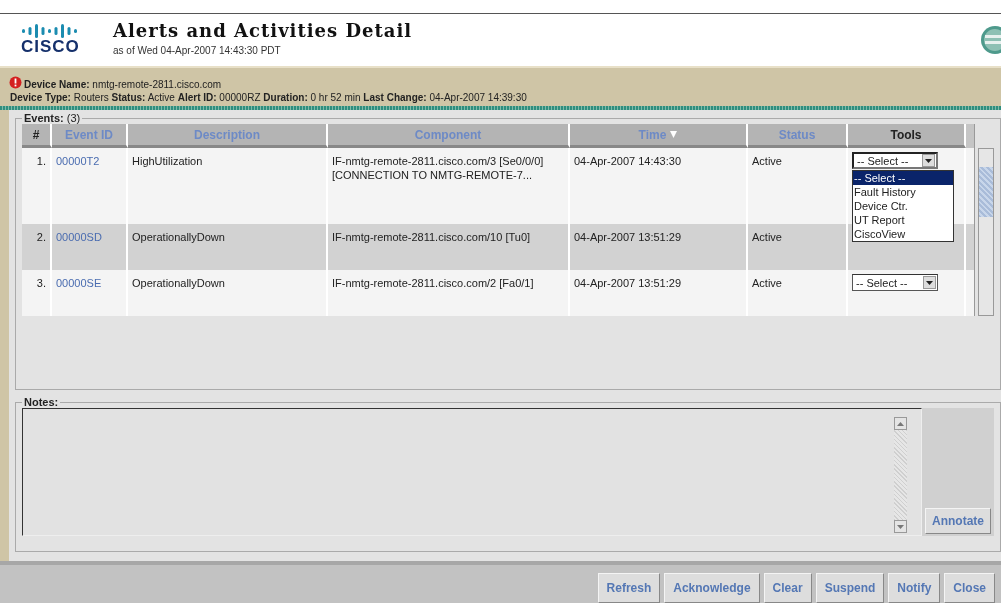 This screenshot has height=603, width=1001. I want to click on events-label: Events: (3), so click(52, 118).